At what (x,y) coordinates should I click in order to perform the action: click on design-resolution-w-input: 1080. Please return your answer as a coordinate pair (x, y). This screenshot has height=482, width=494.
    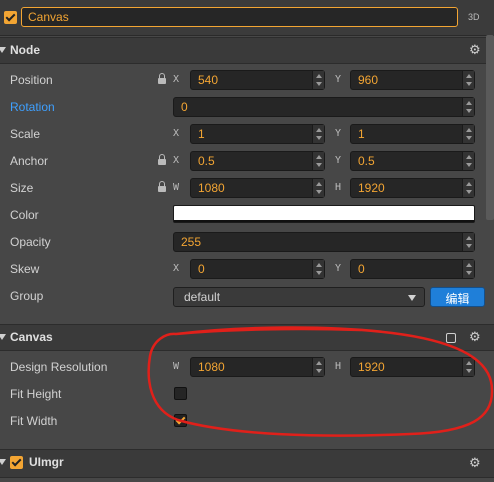
    Looking at the image, I should click on (257, 367).